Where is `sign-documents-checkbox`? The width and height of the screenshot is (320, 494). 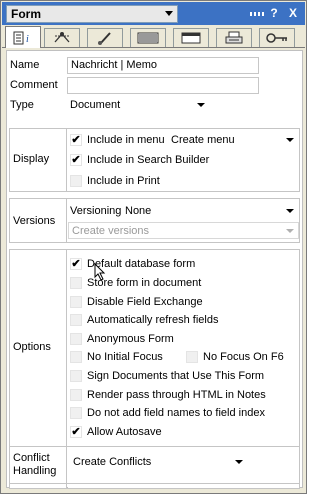
sign-documents-checkbox is located at coordinates (76, 376).